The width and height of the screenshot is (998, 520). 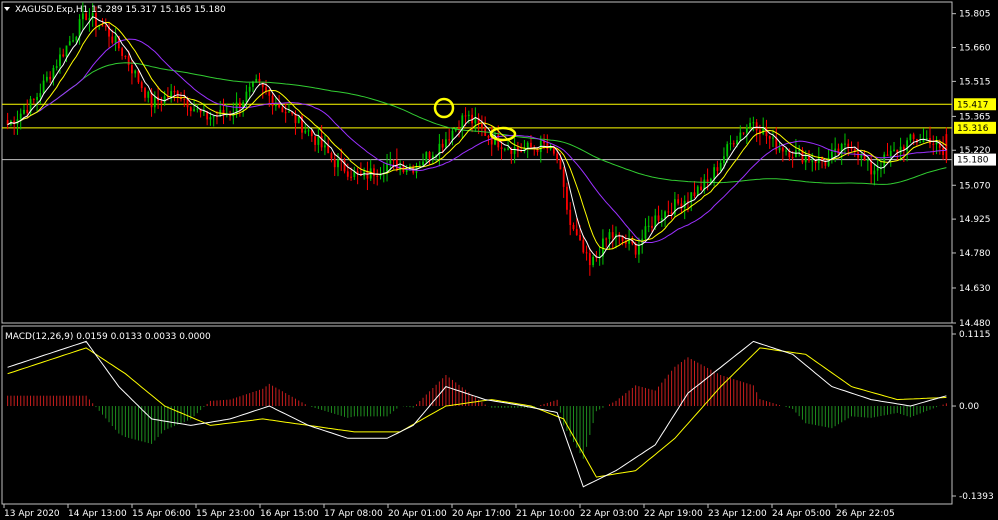 What do you see at coordinates (7, 9) in the screenshot?
I see `triangle-down-icon` at bounding box center [7, 9].